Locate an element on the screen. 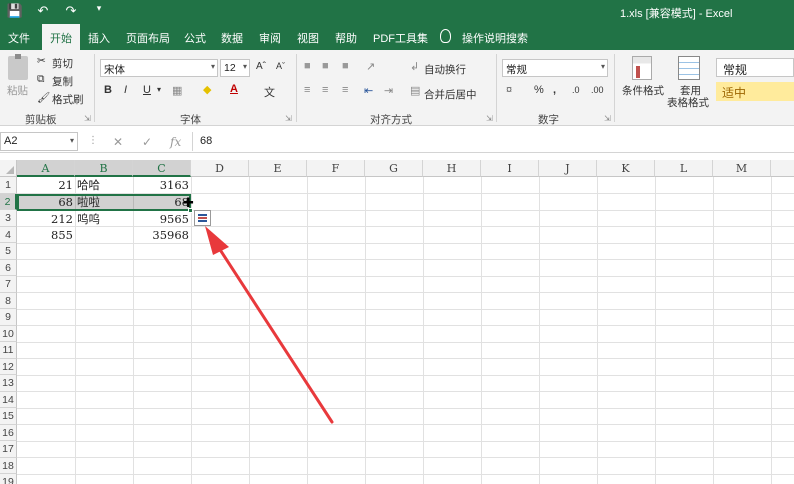 The image size is (794, 484). annotation-arrow-shaft is located at coordinates (274, 333).